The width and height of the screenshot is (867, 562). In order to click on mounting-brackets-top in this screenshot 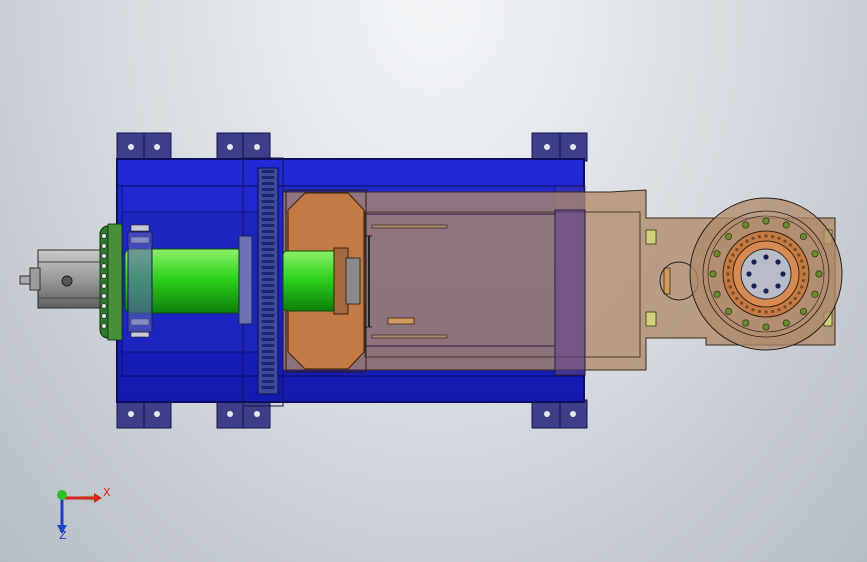, I will do `click(352, 147)`.